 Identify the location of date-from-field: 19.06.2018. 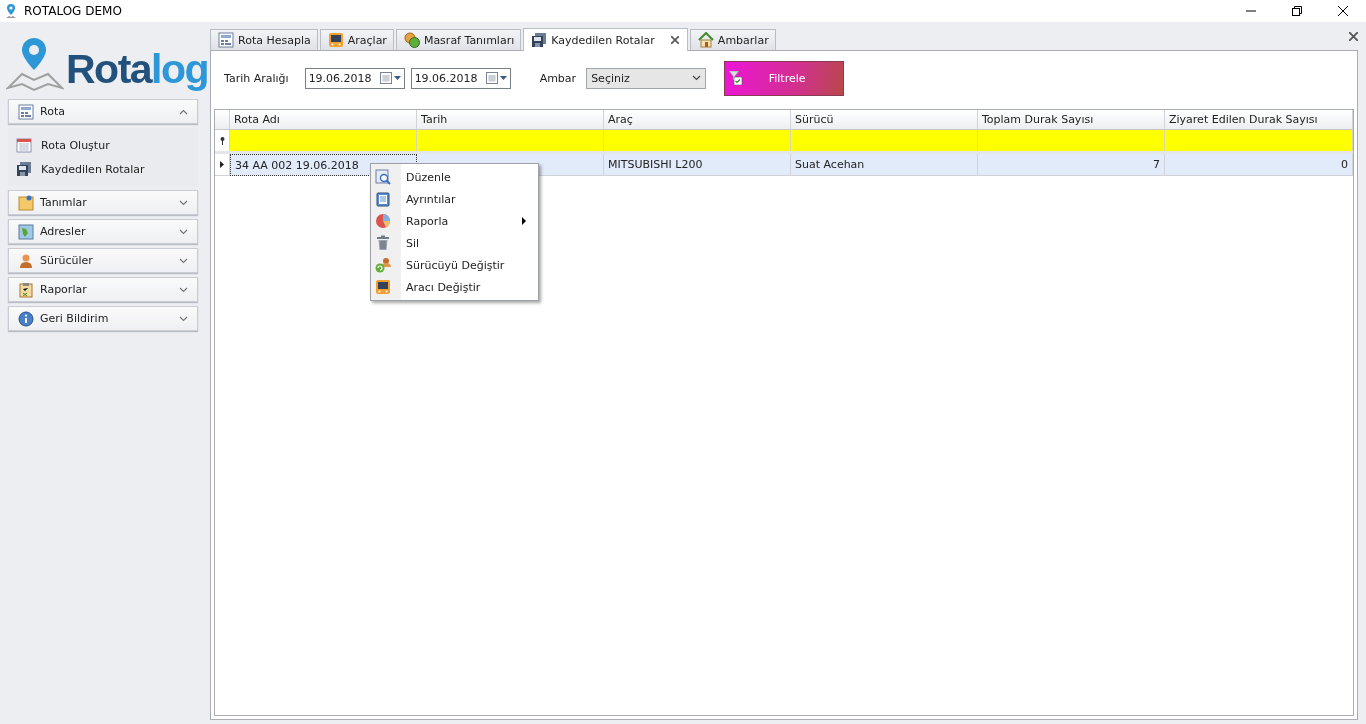
(354, 78).